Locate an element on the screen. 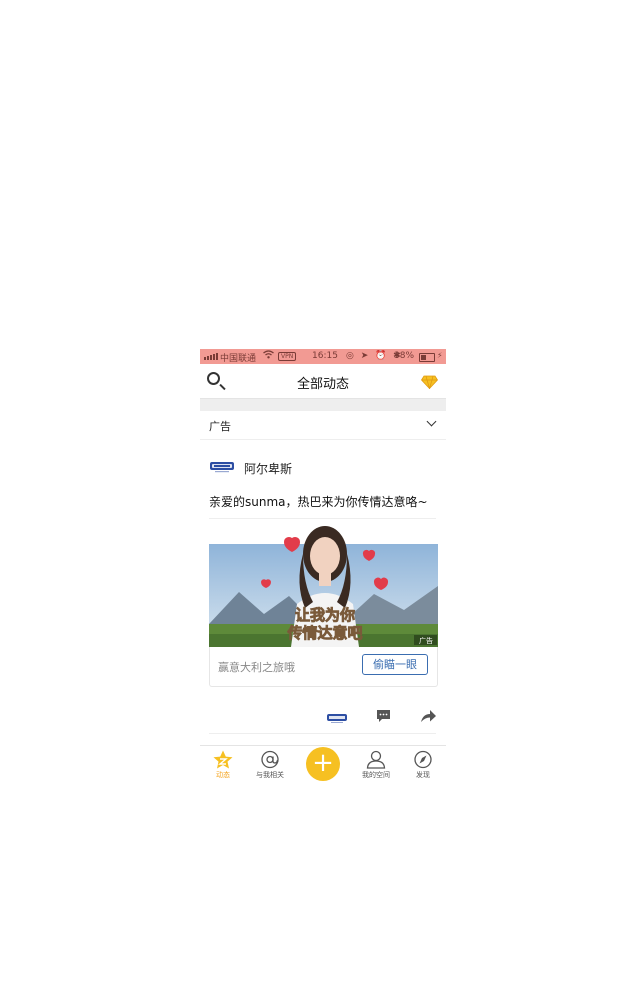 The height and width of the screenshot is (1000, 640). battery-percent: 38% is located at coordinates (404, 356).